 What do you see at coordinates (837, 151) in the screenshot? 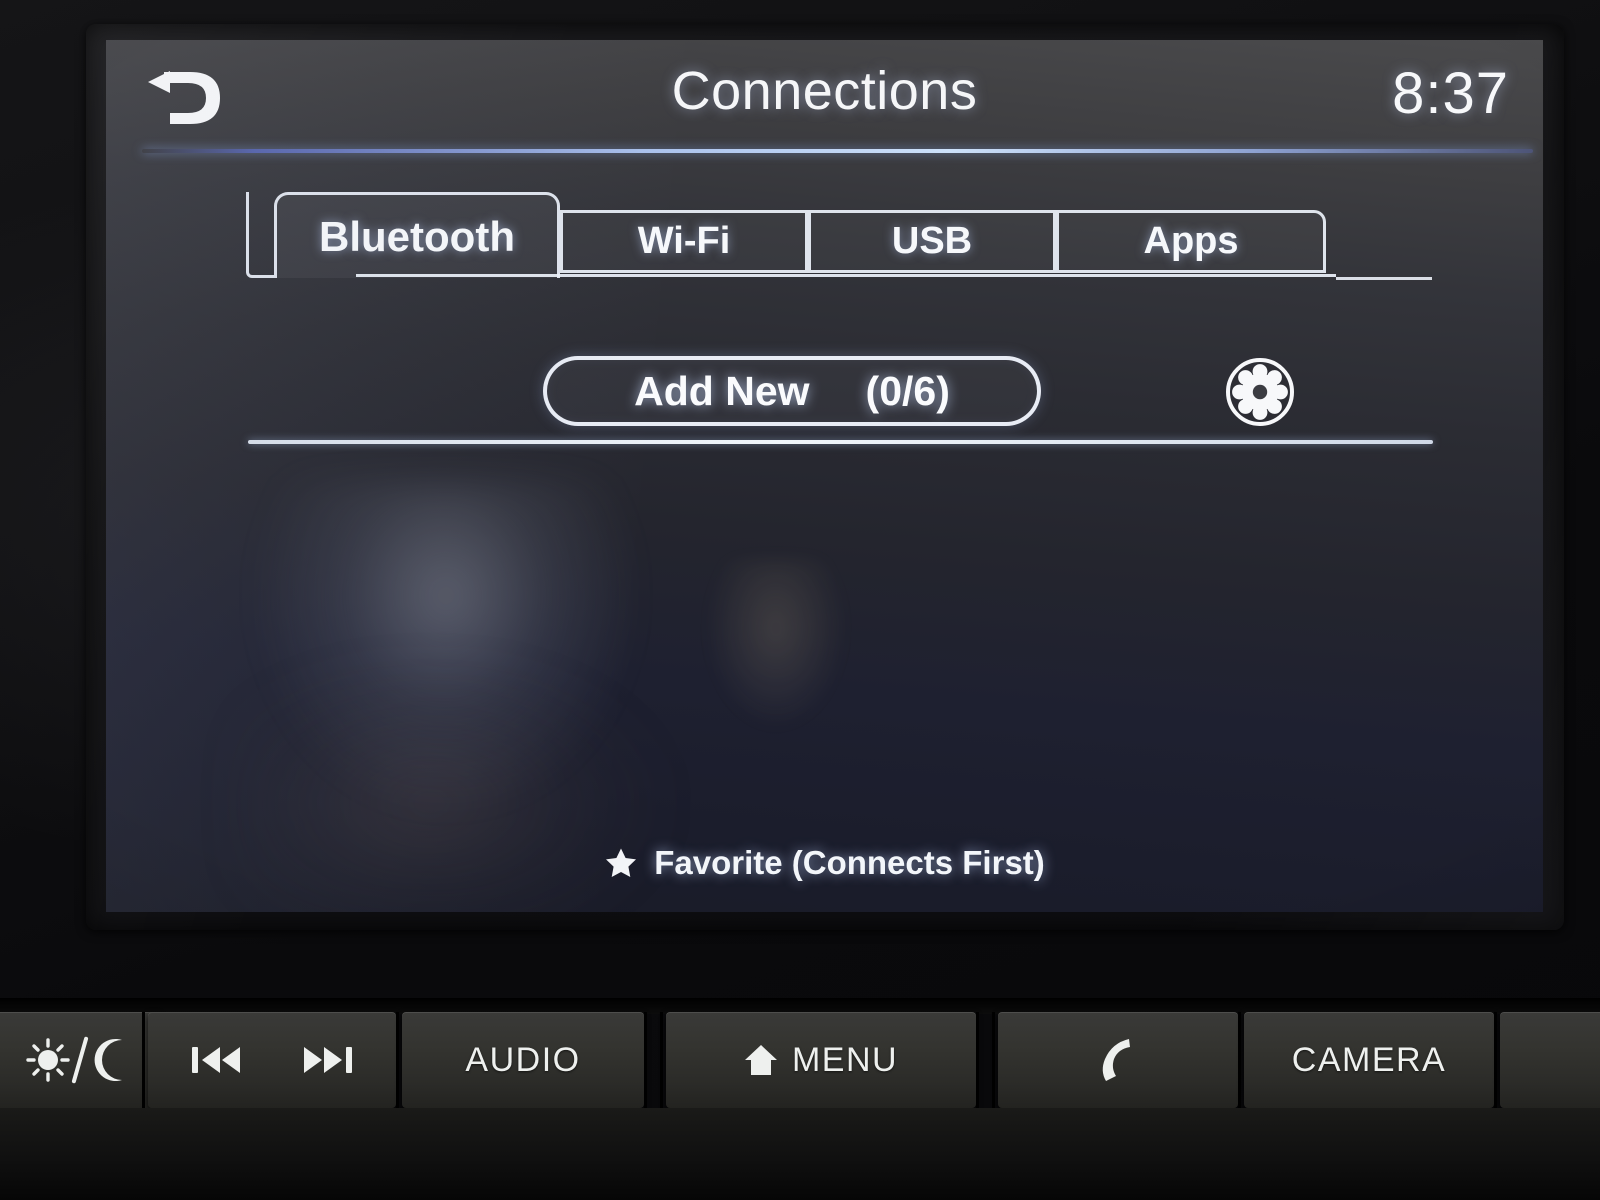
I see `header-divider` at bounding box center [837, 151].